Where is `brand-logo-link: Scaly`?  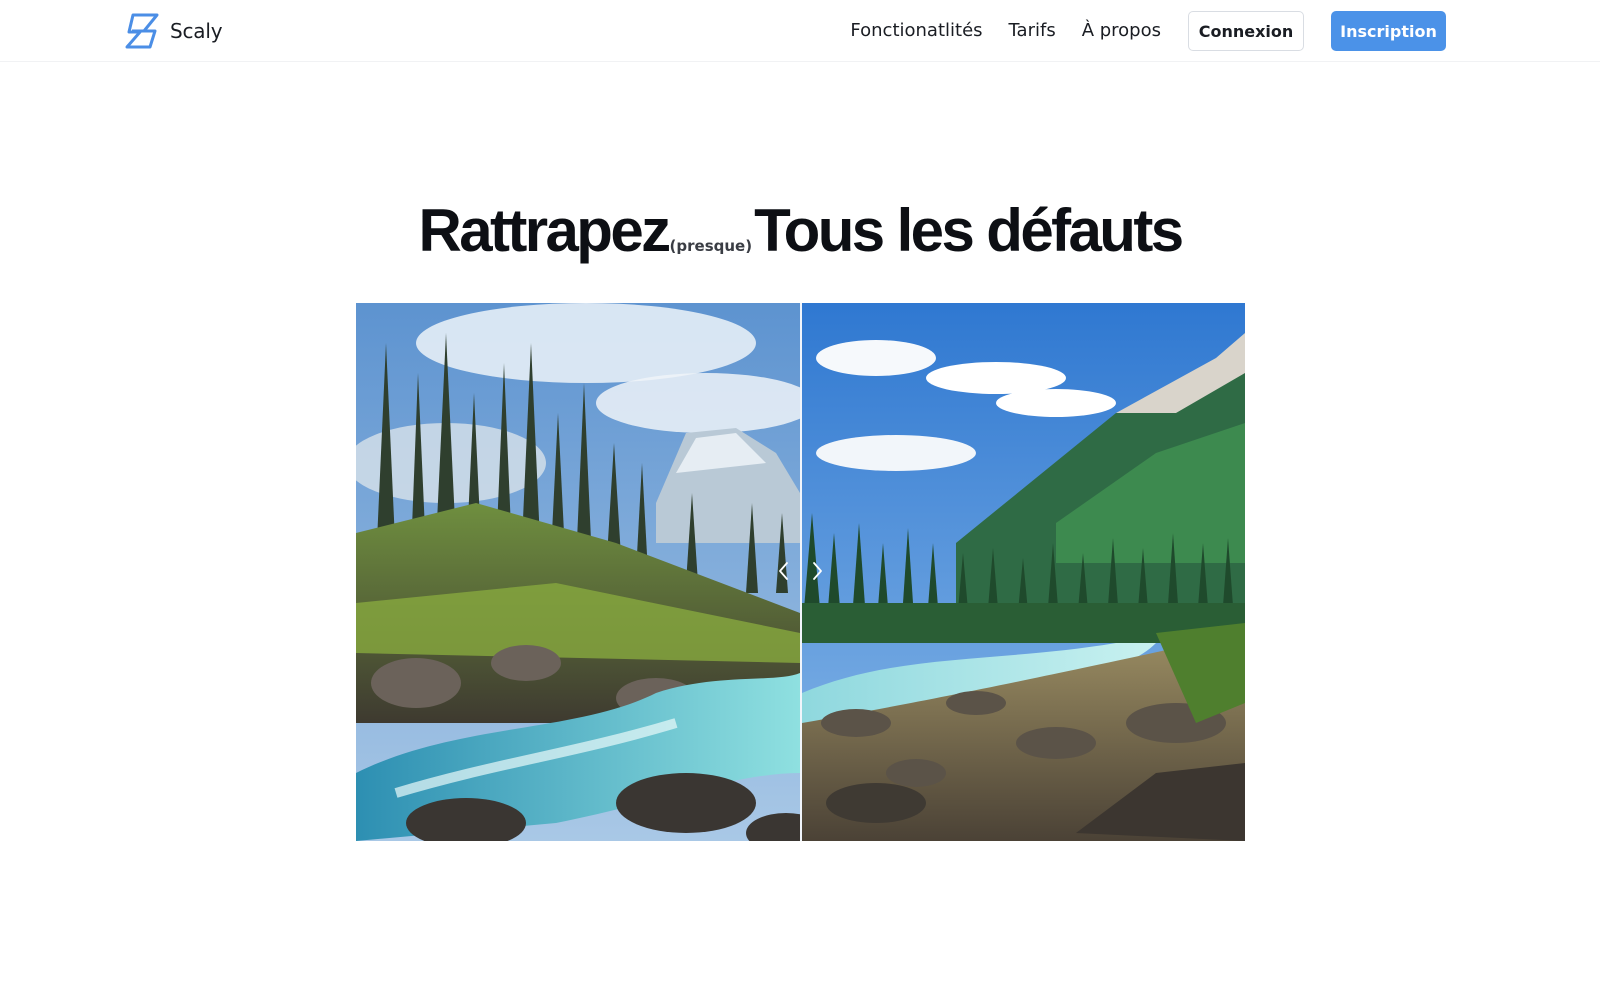
brand-logo-link: Scaly is located at coordinates (173, 31).